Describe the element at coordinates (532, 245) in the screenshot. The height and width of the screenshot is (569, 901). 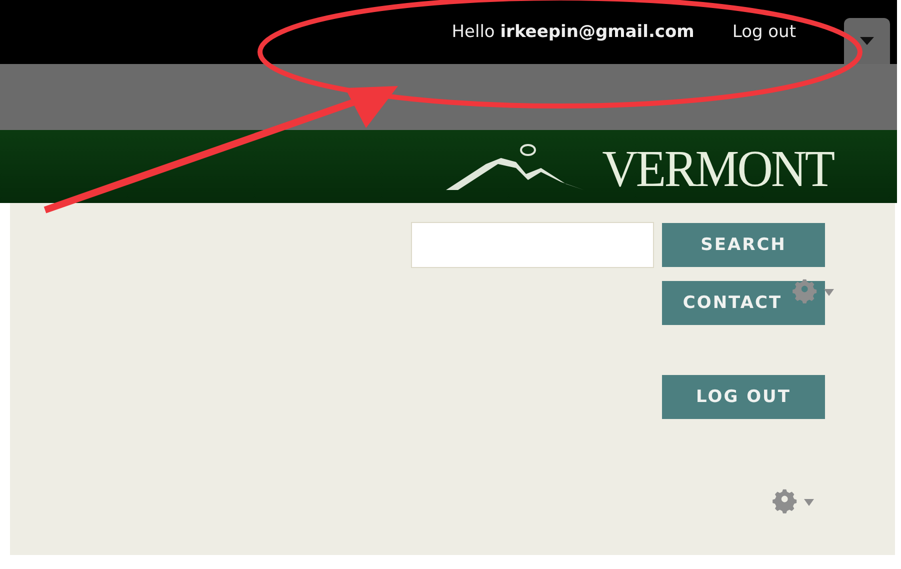
I see `search-field` at that location.